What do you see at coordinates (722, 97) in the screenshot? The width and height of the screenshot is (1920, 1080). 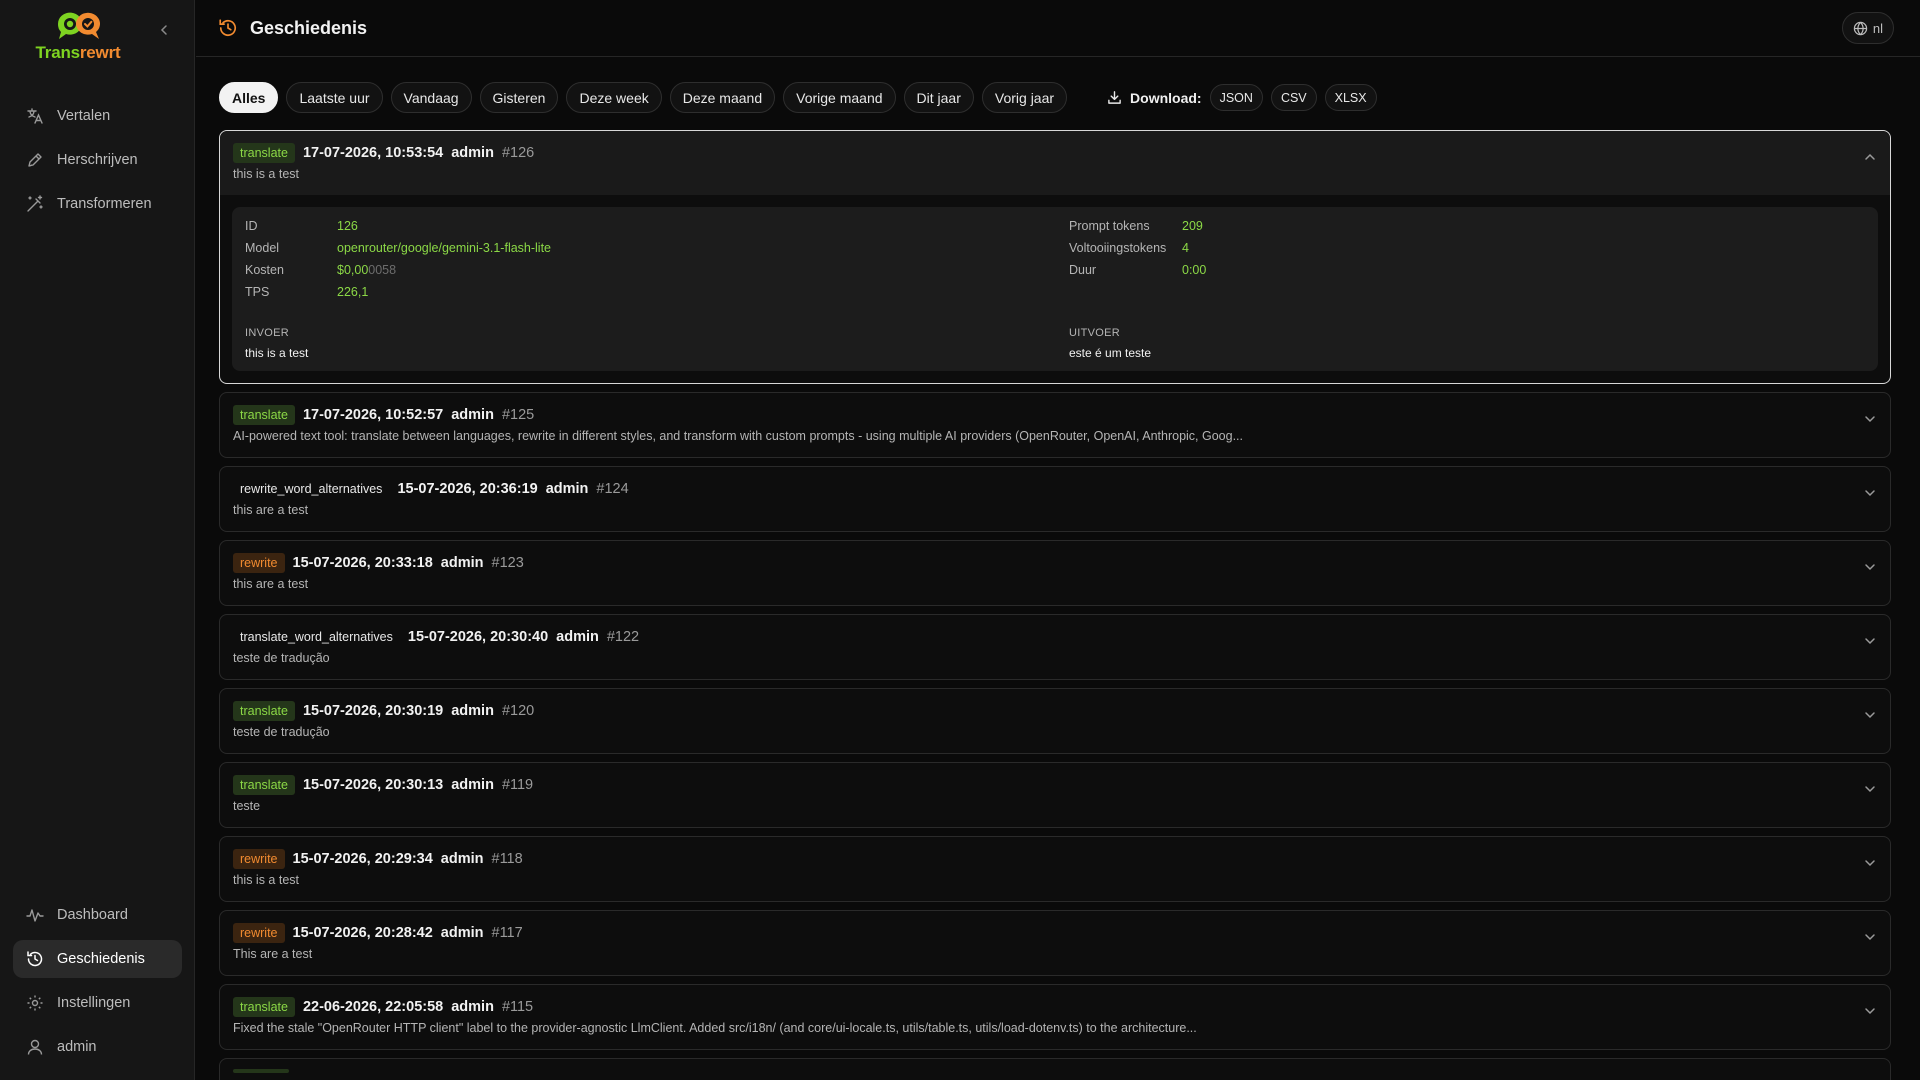 I see `filter-deze-maand: Deze maand` at bounding box center [722, 97].